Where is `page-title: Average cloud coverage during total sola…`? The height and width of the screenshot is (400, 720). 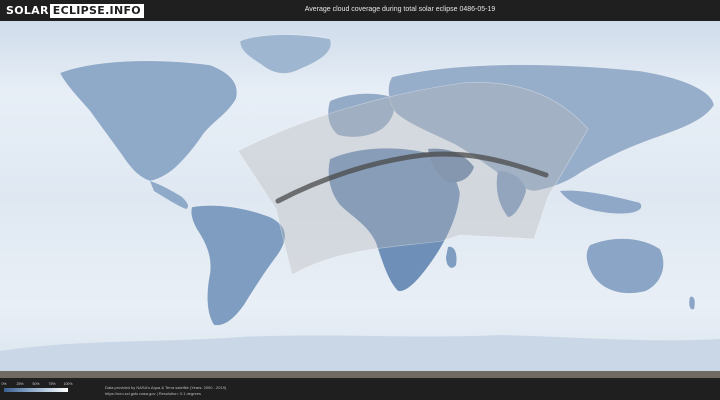 page-title: Average cloud coverage during total sola… is located at coordinates (400, 9).